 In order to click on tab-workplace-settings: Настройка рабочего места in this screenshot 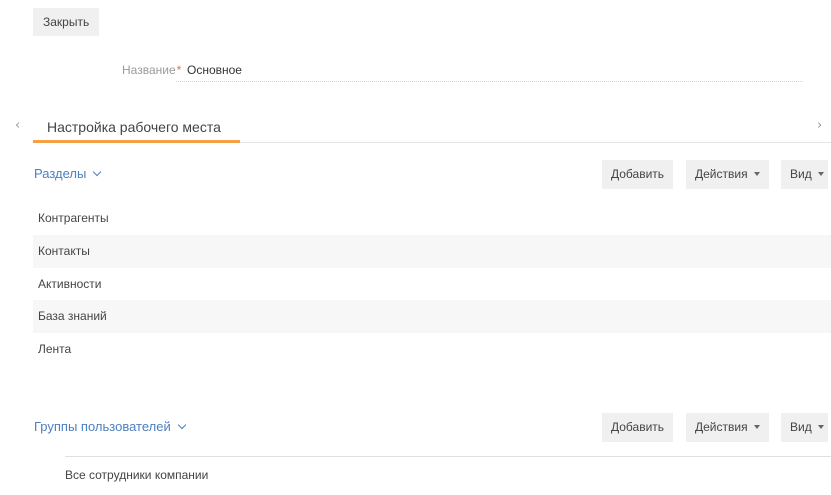, I will do `click(134, 127)`.